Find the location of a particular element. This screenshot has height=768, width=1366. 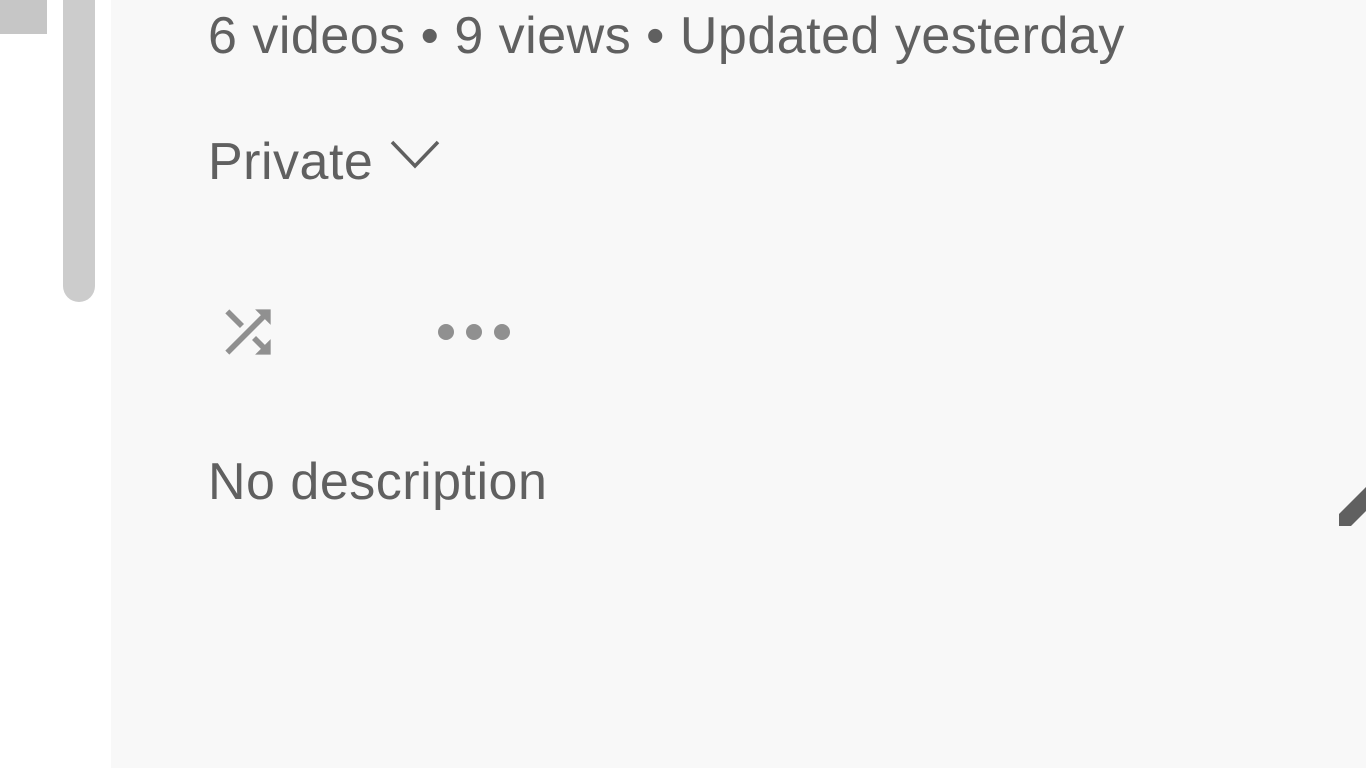

chevron-down-icon is located at coordinates (415, 154).